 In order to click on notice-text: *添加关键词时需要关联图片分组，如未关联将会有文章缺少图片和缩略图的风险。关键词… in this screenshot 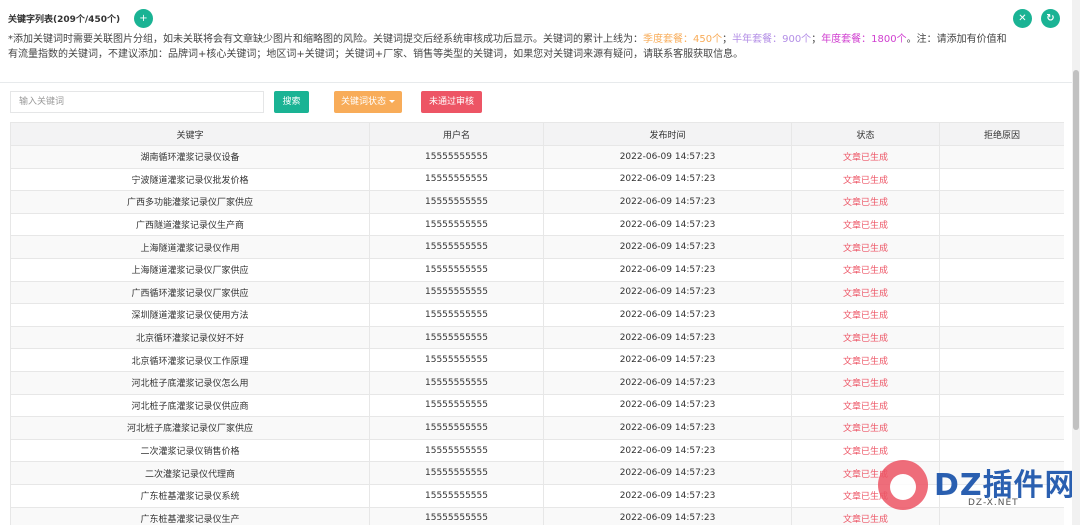, I will do `click(508, 47)`.